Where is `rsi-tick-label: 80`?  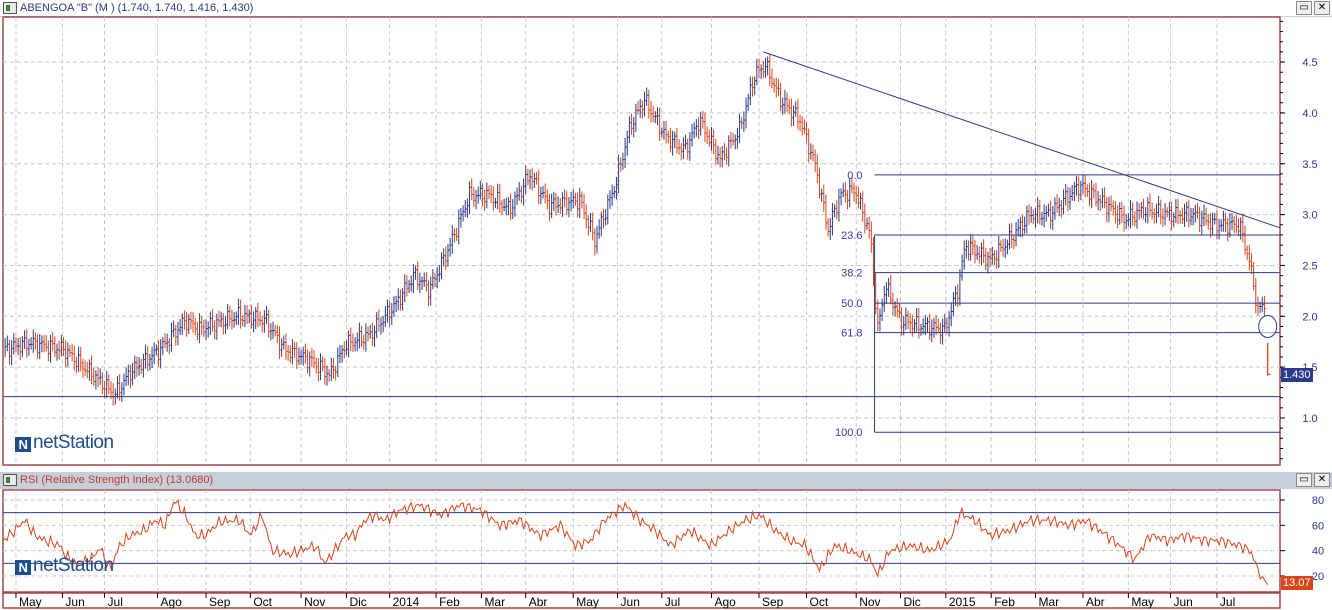
rsi-tick-label: 80 is located at coordinates (1318, 501).